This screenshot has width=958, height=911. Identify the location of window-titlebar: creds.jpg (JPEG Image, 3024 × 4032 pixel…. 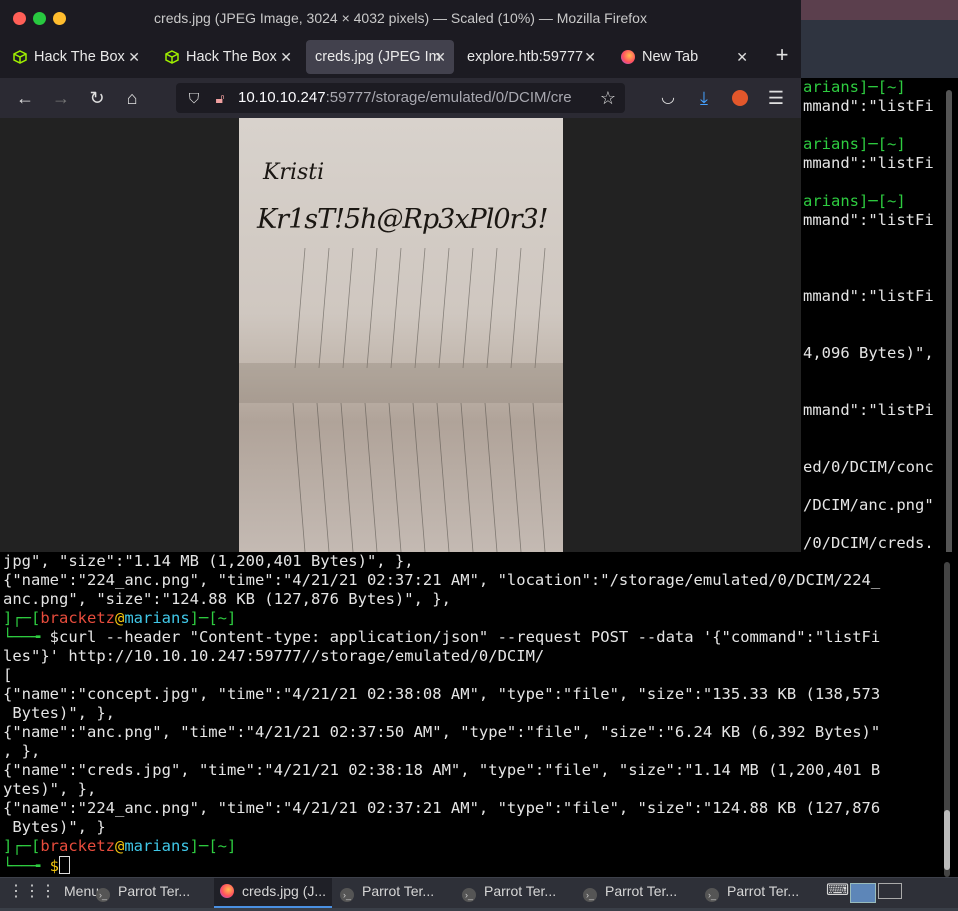
(400, 19).